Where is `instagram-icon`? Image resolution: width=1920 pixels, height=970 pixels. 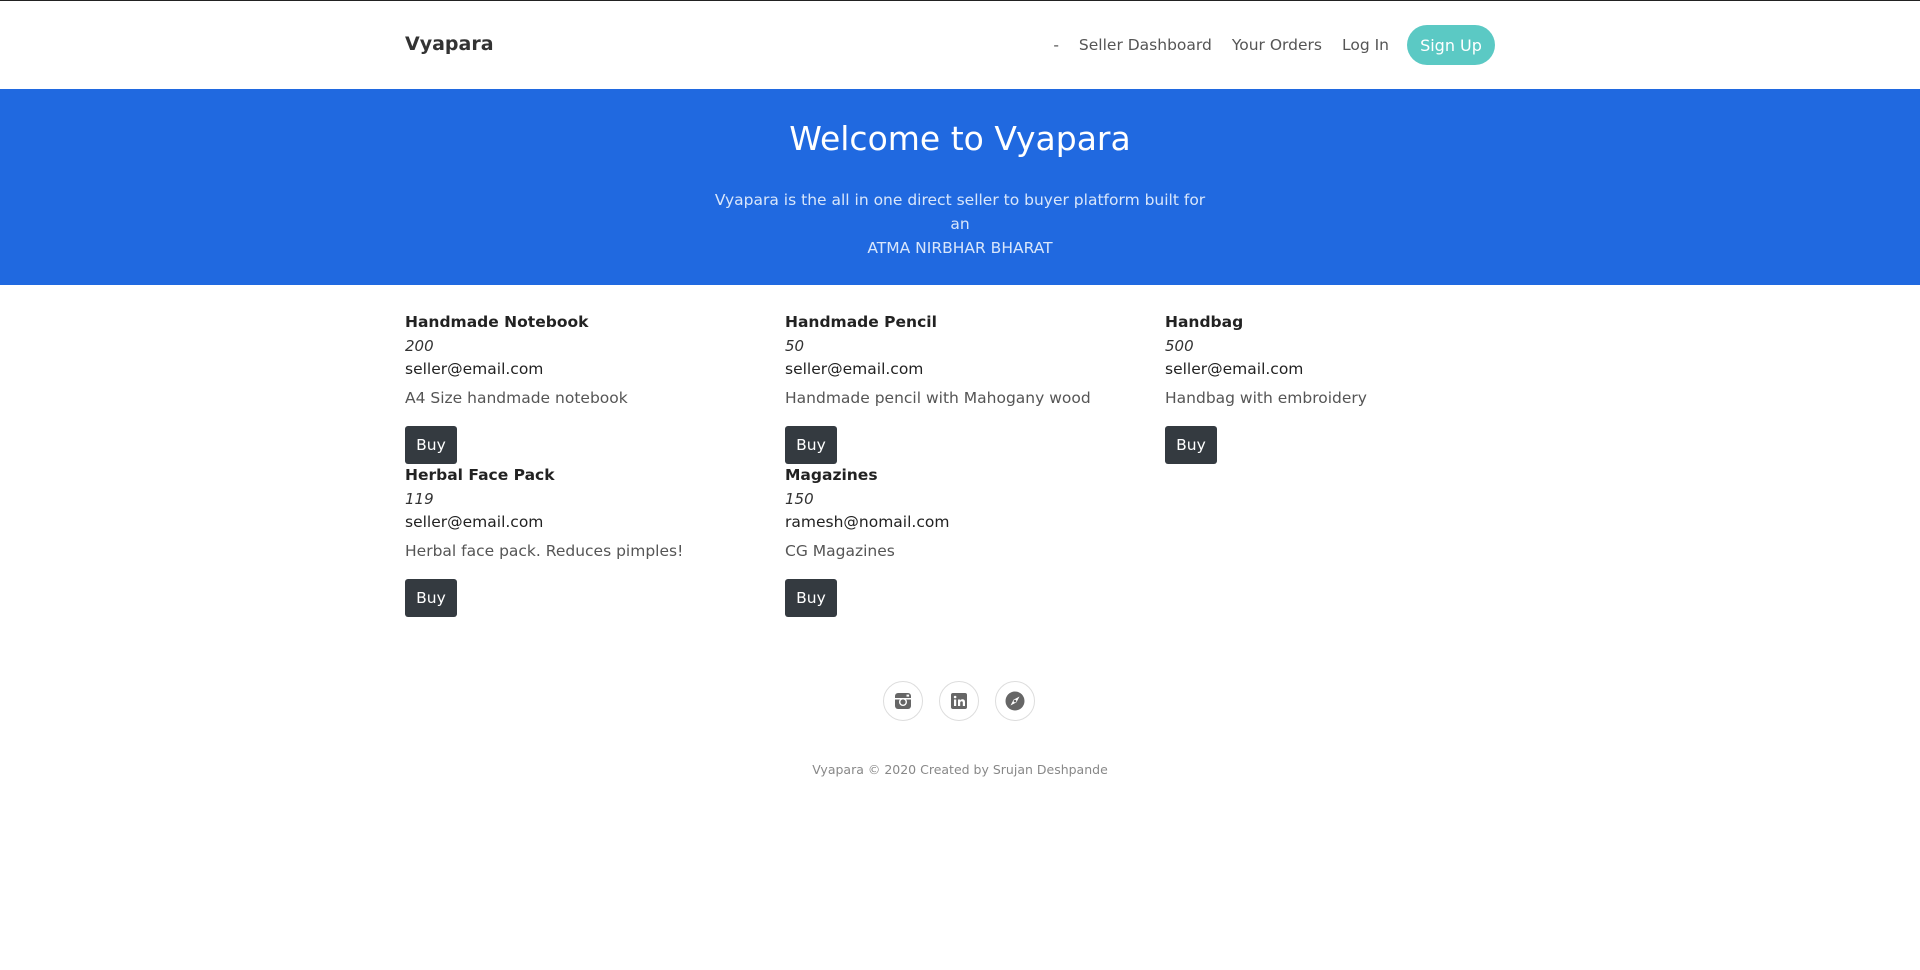
instagram-icon is located at coordinates (903, 701).